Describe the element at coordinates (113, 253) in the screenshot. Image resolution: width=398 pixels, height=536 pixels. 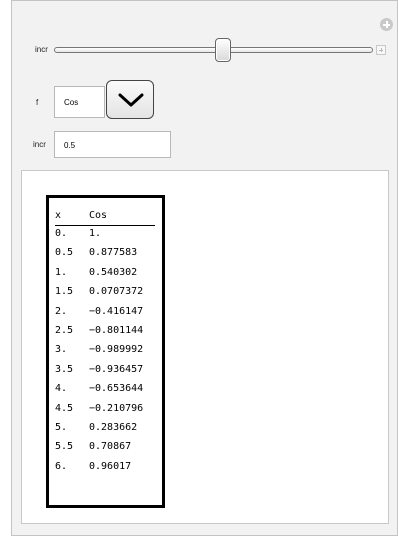
I see `cell-value: 0.877583` at that location.